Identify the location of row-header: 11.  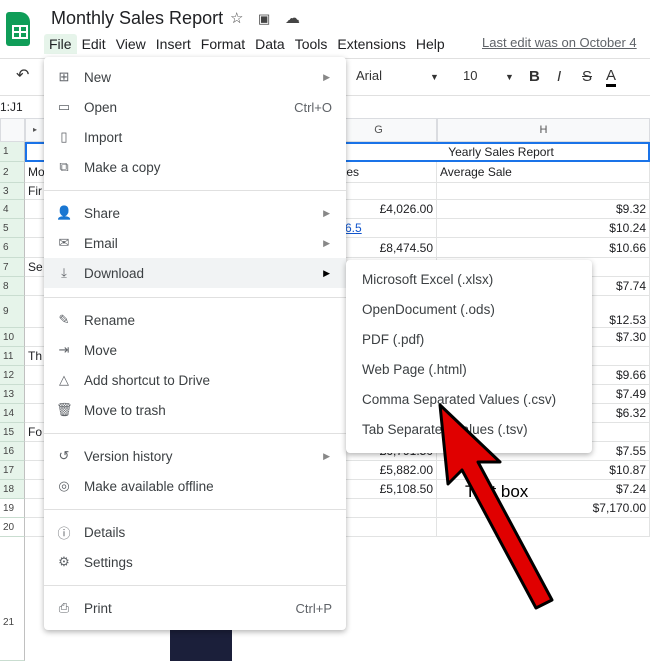
(12, 356).